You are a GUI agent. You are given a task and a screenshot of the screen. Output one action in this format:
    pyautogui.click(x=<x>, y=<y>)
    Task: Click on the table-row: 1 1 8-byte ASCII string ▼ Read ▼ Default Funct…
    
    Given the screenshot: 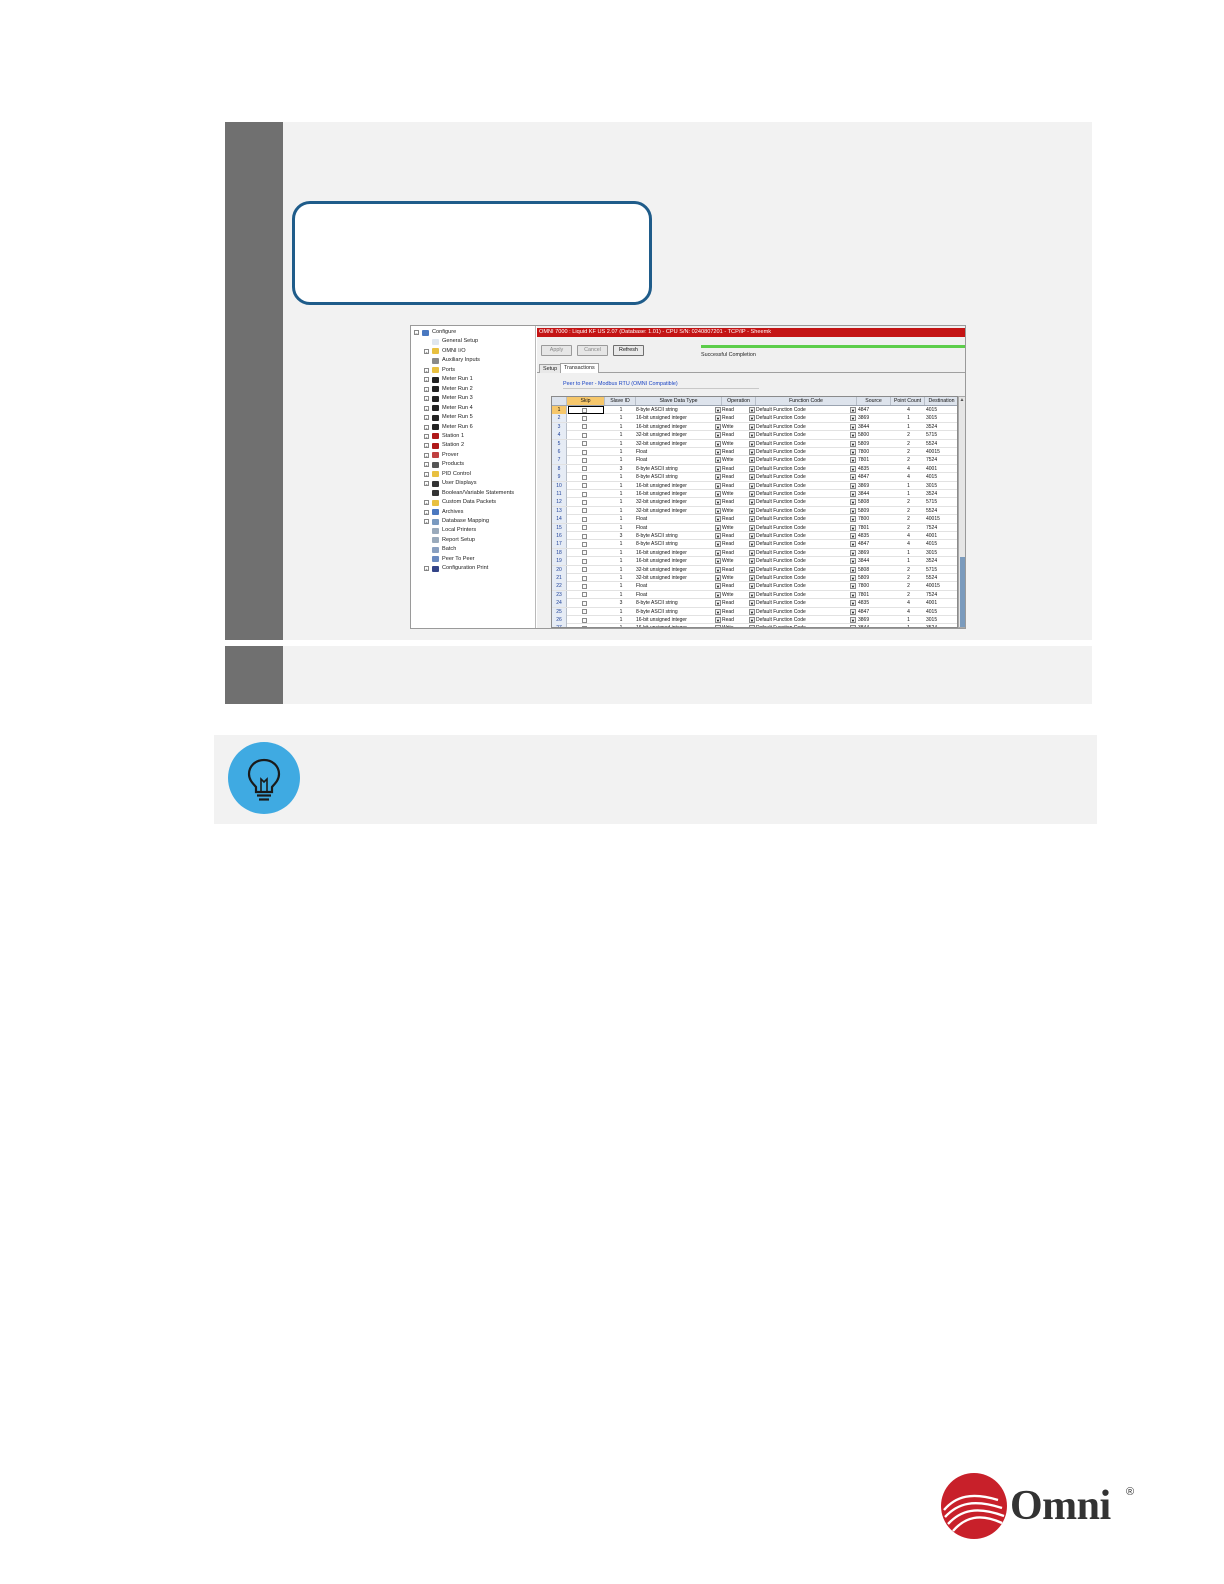 What is the action you would take?
    pyautogui.click(x=754, y=410)
    